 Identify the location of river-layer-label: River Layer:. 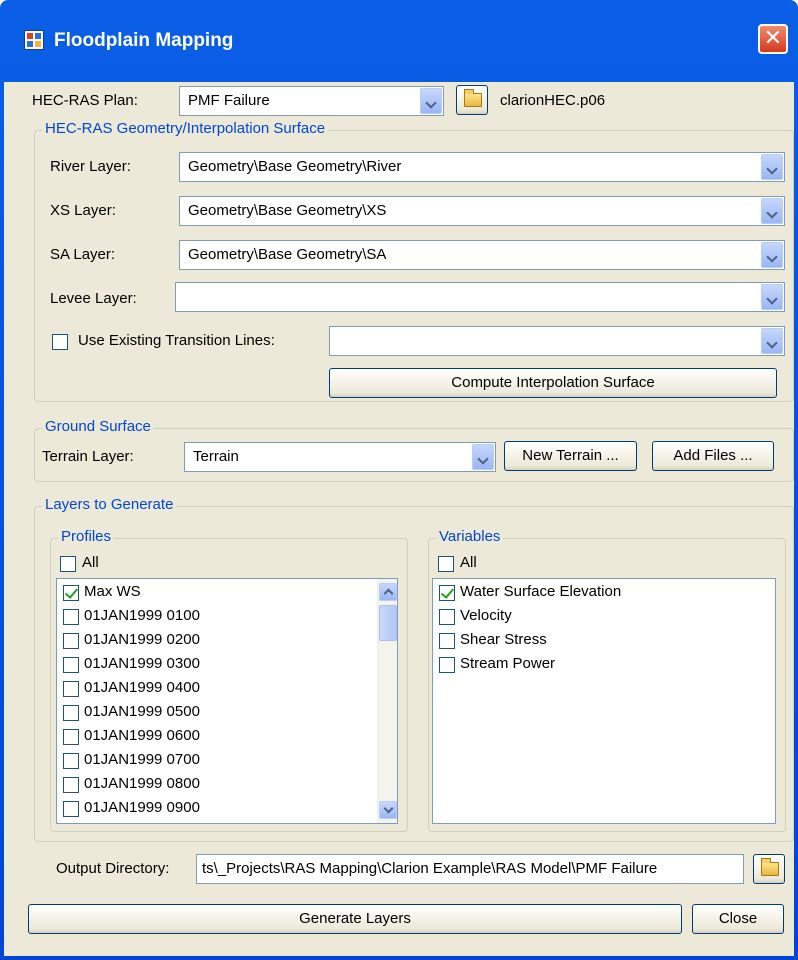
(90, 166).